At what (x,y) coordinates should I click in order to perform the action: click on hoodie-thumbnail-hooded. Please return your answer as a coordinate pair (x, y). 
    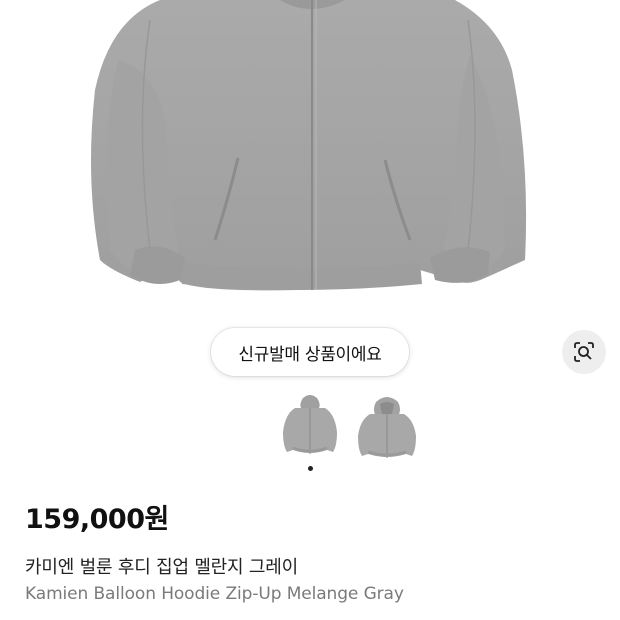
    Looking at the image, I should click on (387, 427).